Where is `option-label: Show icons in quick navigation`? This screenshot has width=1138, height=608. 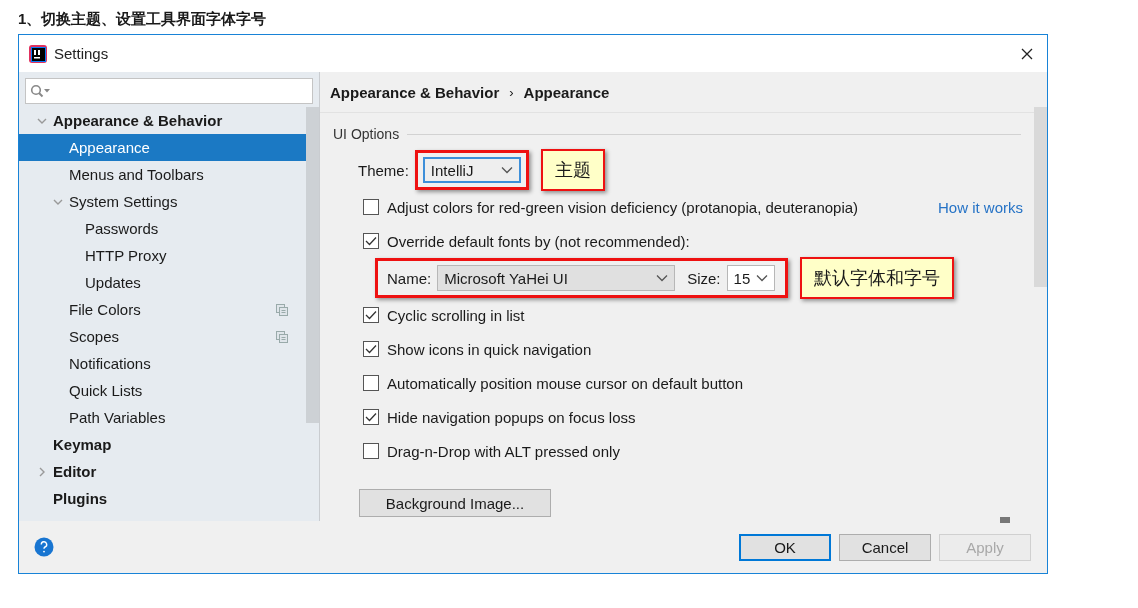
option-label: Show icons in quick navigation is located at coordinates (489, 349).